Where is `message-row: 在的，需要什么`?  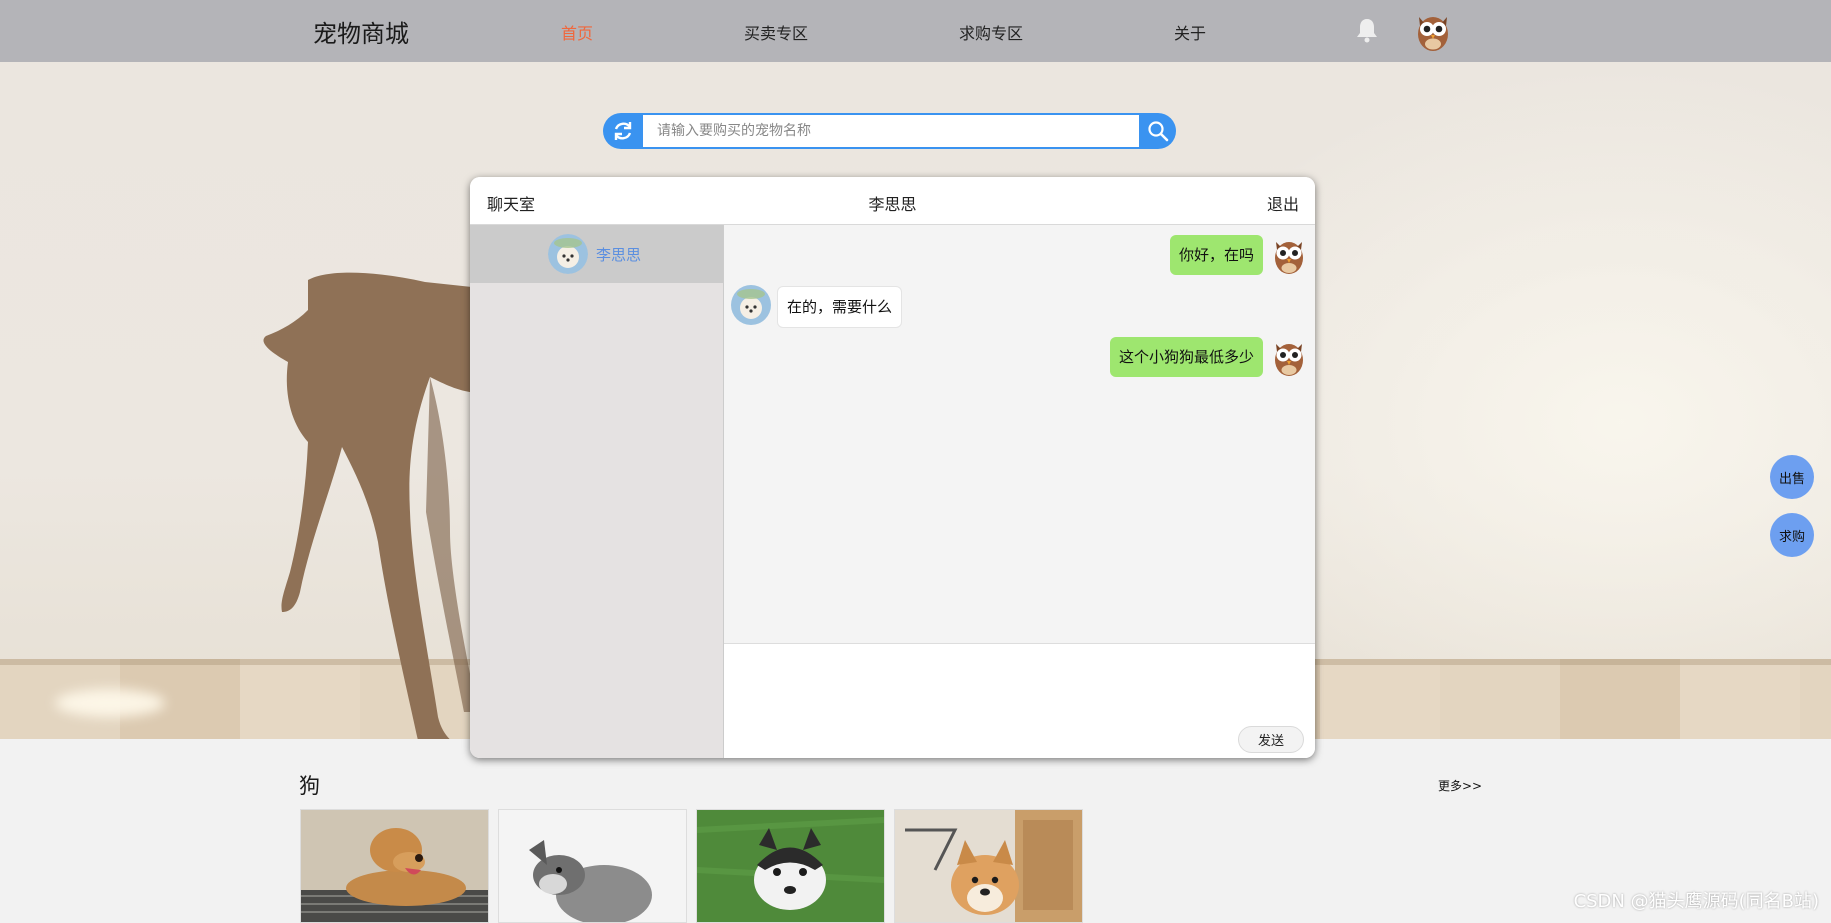 message-row: 在的，需要什么 is located at coordinates (1019, 306).